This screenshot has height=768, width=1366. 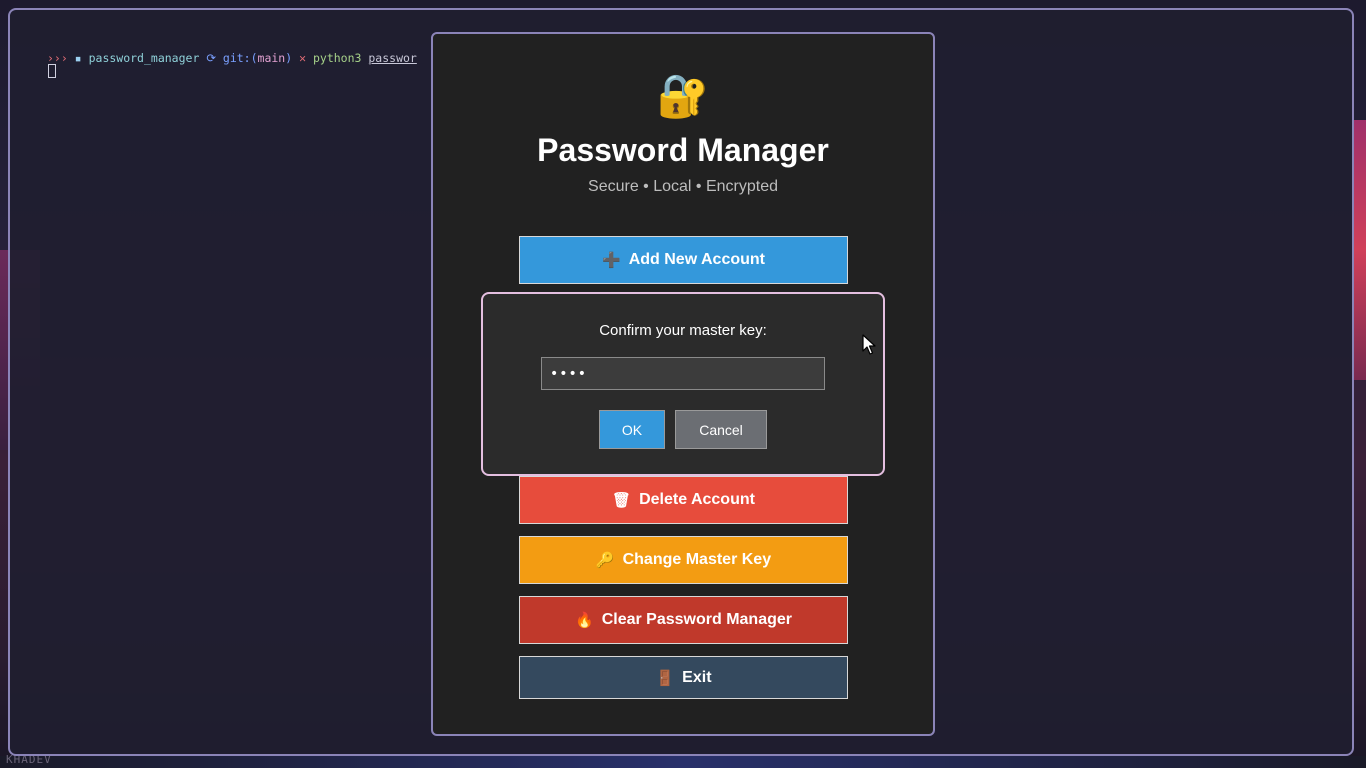 What do you see at coordinates (622, 500) in the screenshot?
I see `trash-icon: 🗑` at bounding box center [622, 500].